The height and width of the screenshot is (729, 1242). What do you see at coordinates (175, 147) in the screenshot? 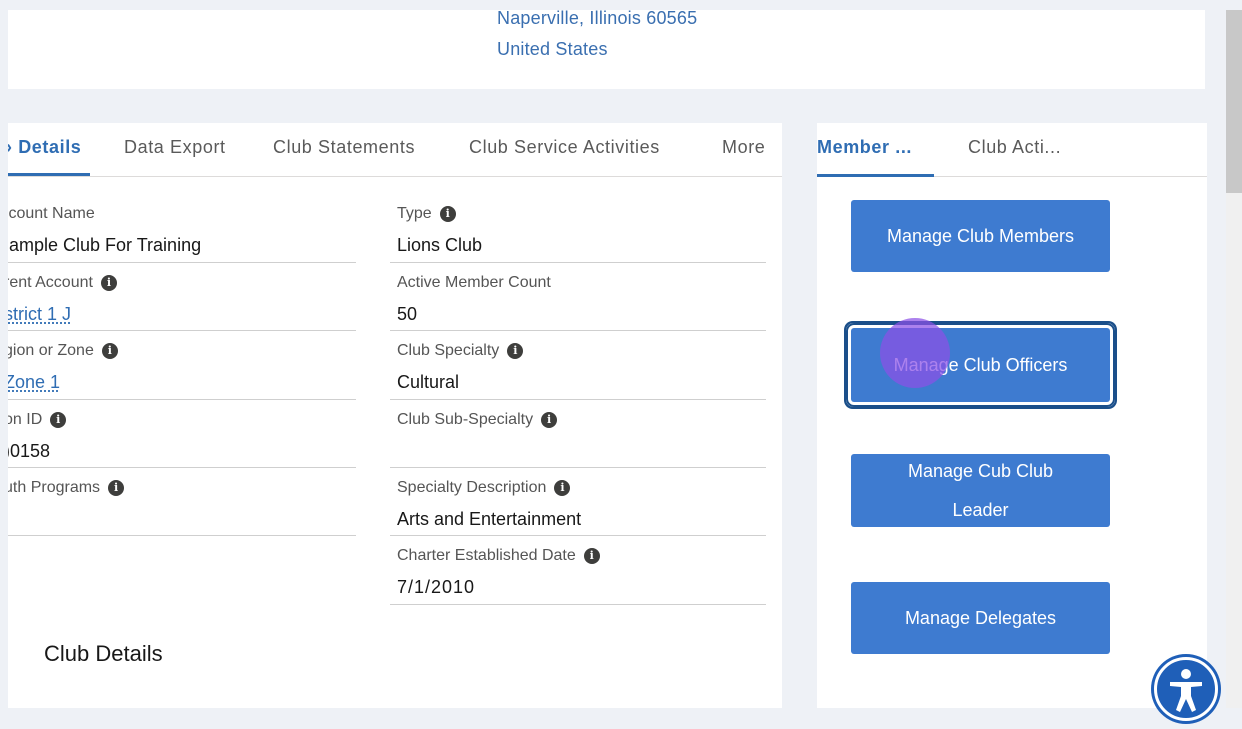
I see `tab-data-export: Data Export` at bounding box center [175, 147].